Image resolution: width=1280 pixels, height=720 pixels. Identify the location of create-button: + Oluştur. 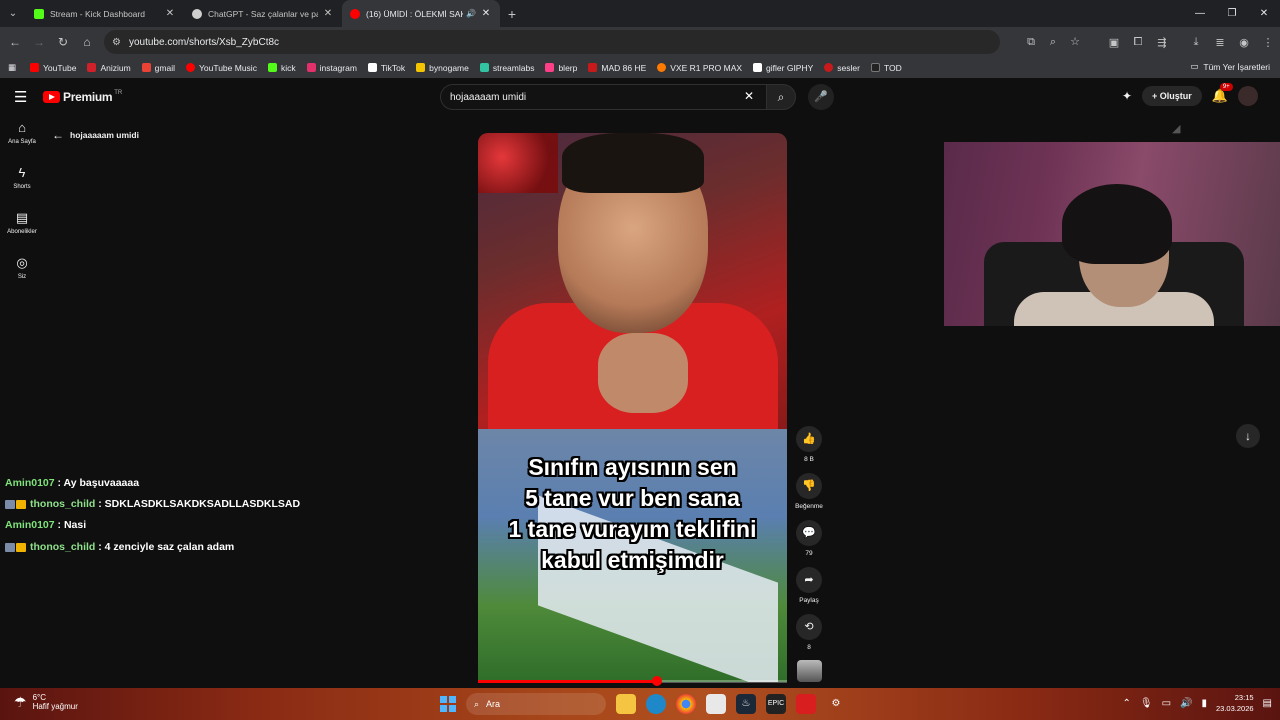
(1172, 96).